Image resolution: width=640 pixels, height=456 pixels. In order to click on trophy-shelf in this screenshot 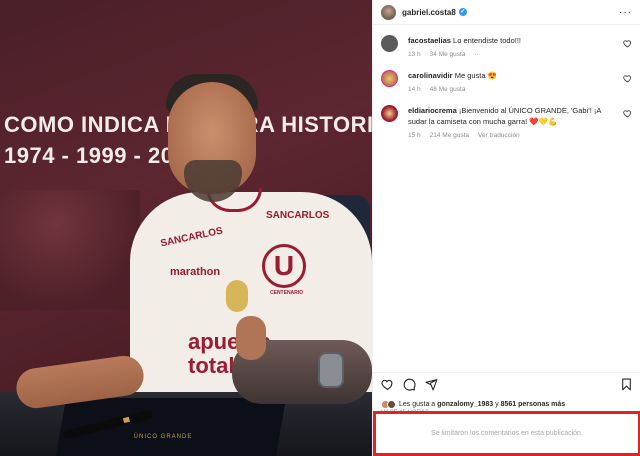, I will do `click(70, 250)`.